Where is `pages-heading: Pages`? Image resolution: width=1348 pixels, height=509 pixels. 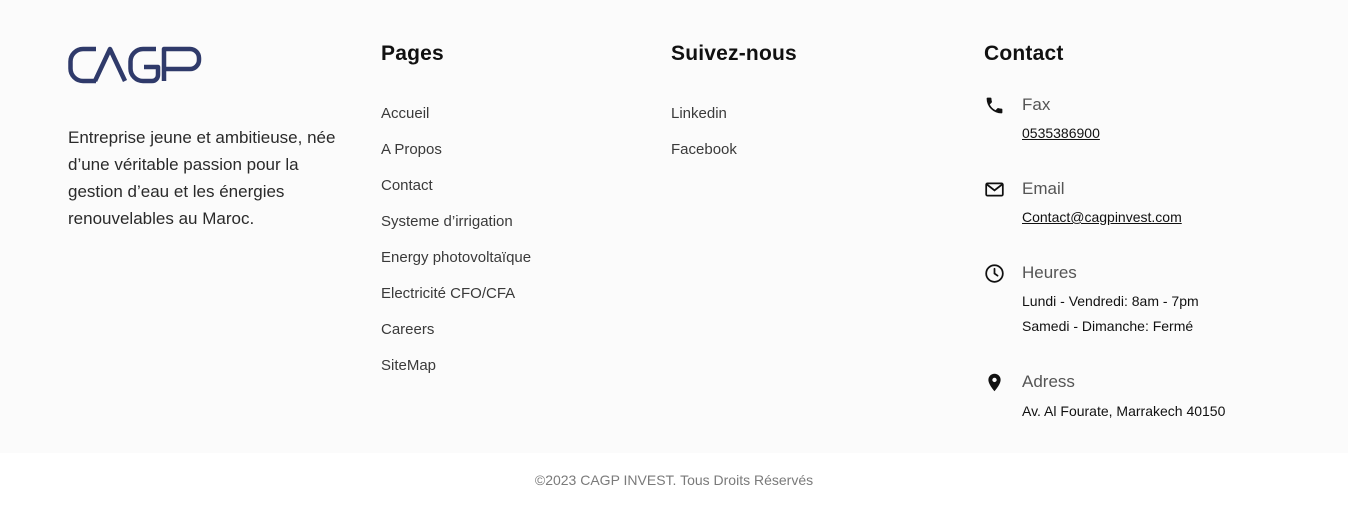 pages-heading: Pages is located at coordinates (412, 53).